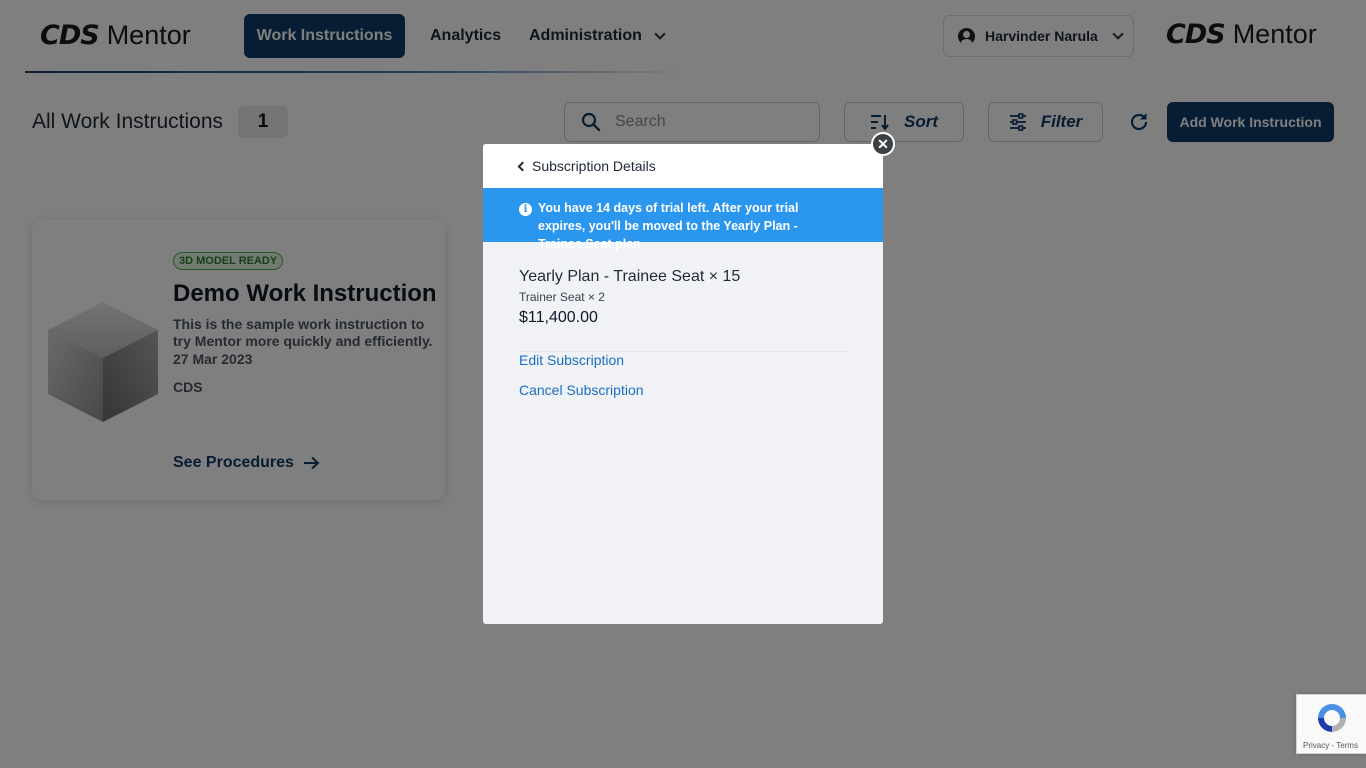 The image size is (1366, 768). I want to click on chevron-left-icon, so click(522, 166).